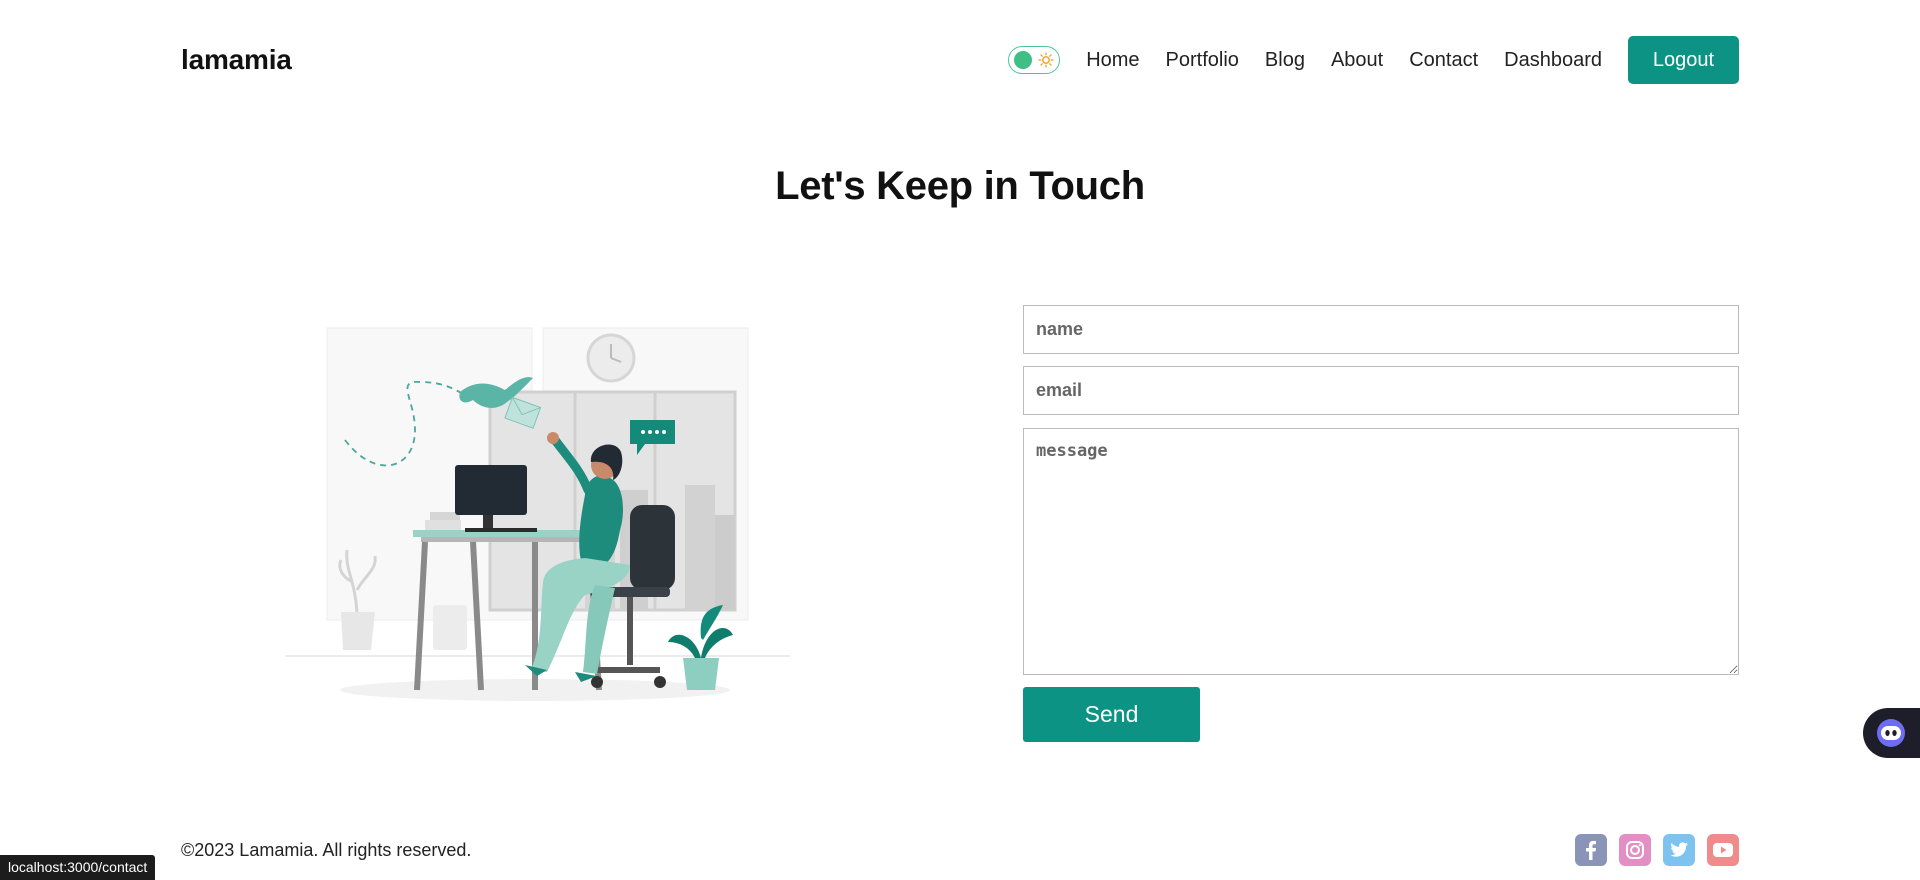 This screenshot has height=880, width=1920. What do you see at coordinates (1381, 329) in the screenshot?
I see `name-input` at bounding box center [1381, 329].